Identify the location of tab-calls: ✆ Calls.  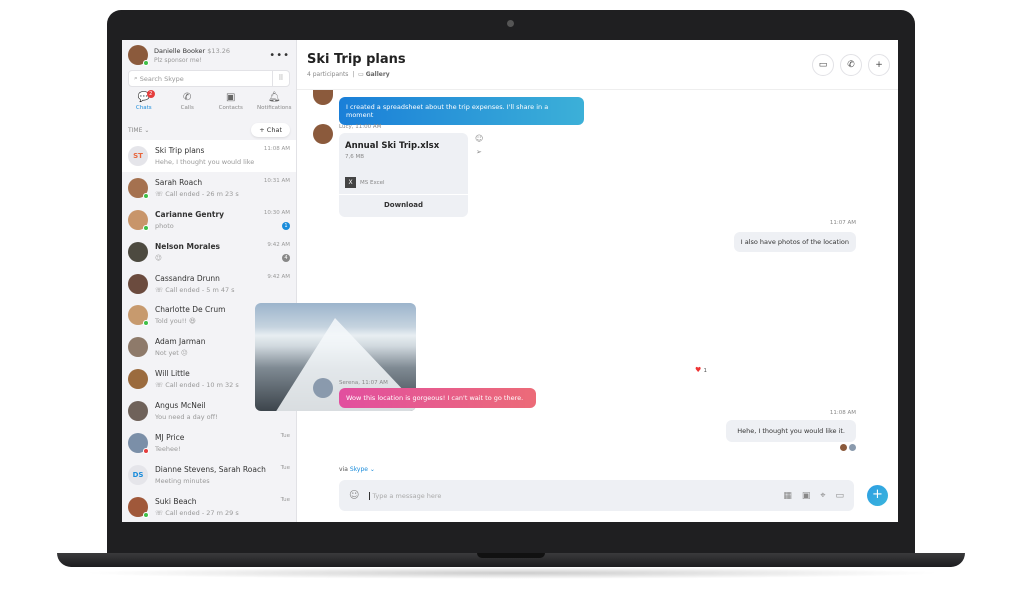
(187, 106).